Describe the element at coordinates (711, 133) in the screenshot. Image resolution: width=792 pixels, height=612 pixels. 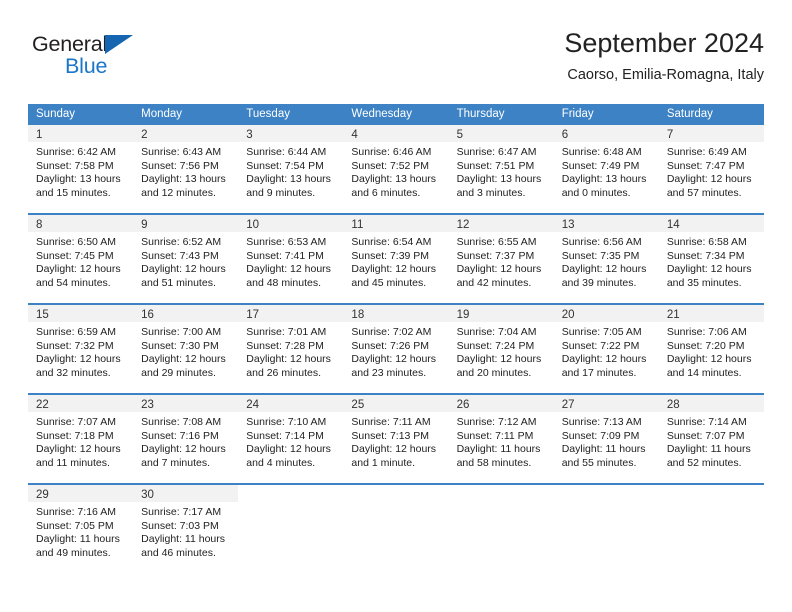
I see `day-number-band: 7` at that location.